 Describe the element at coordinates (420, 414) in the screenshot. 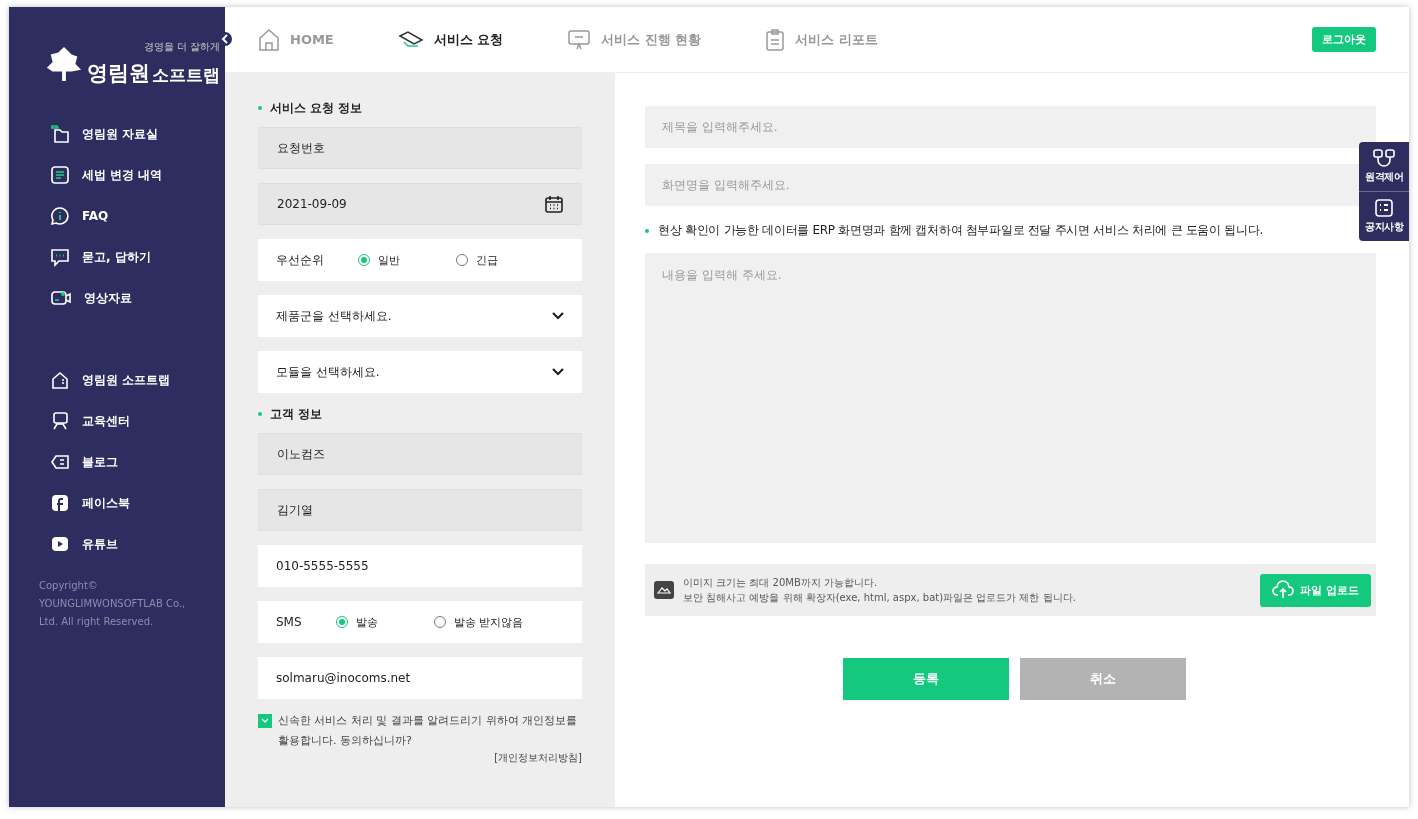

I see `section-title: 고객 정보` at that location.